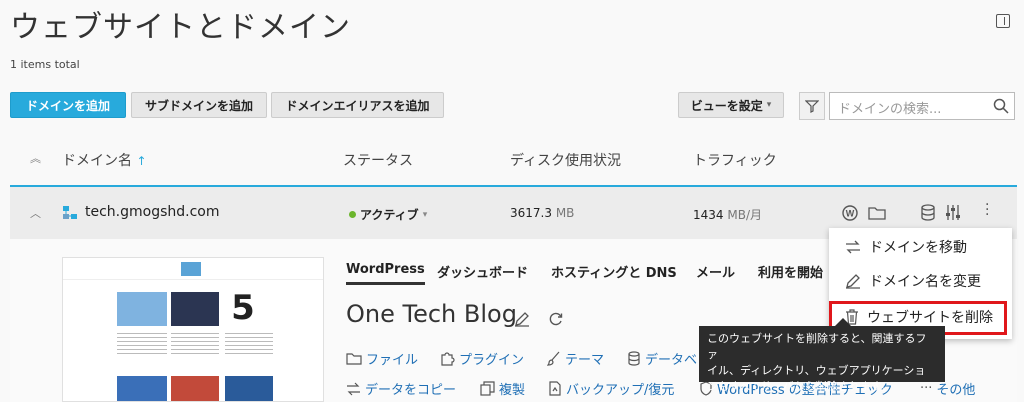  What do you see at coordinates (1001, 106) in the screenshot?
I see `search-icon` at bounding box center [1001, 106].